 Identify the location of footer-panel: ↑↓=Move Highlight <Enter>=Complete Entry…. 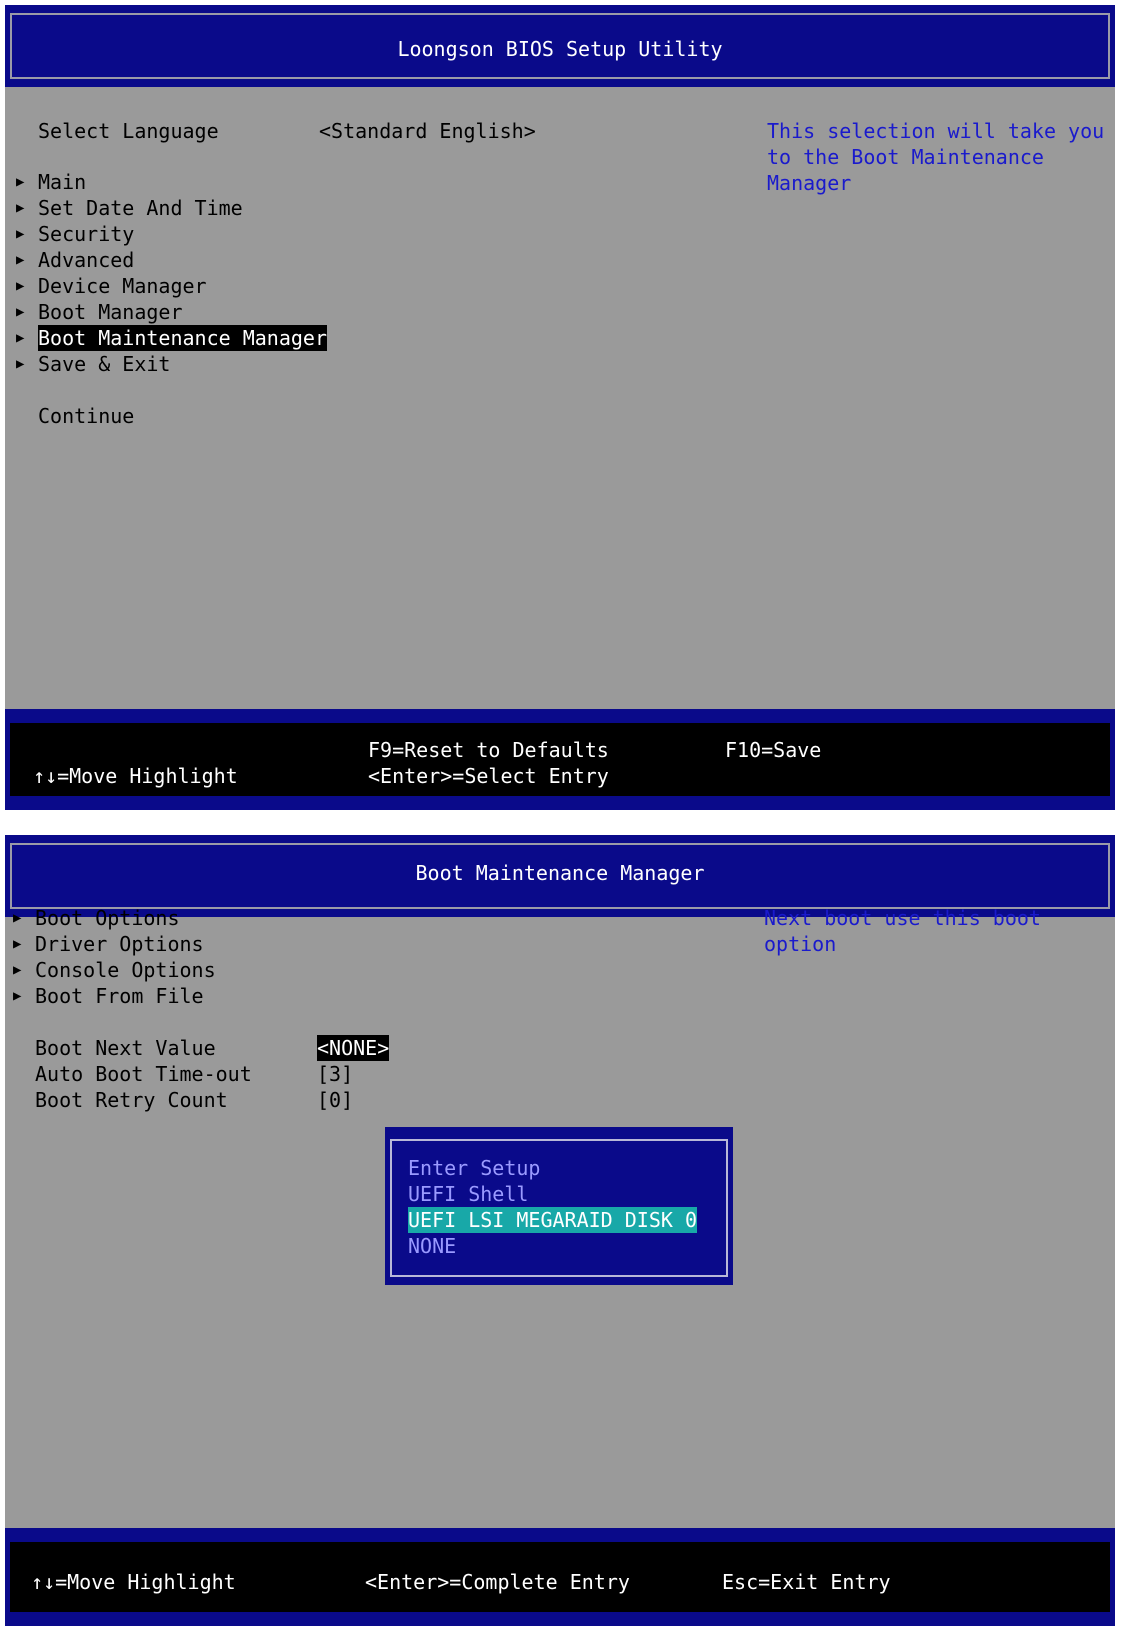
(560, 1577).